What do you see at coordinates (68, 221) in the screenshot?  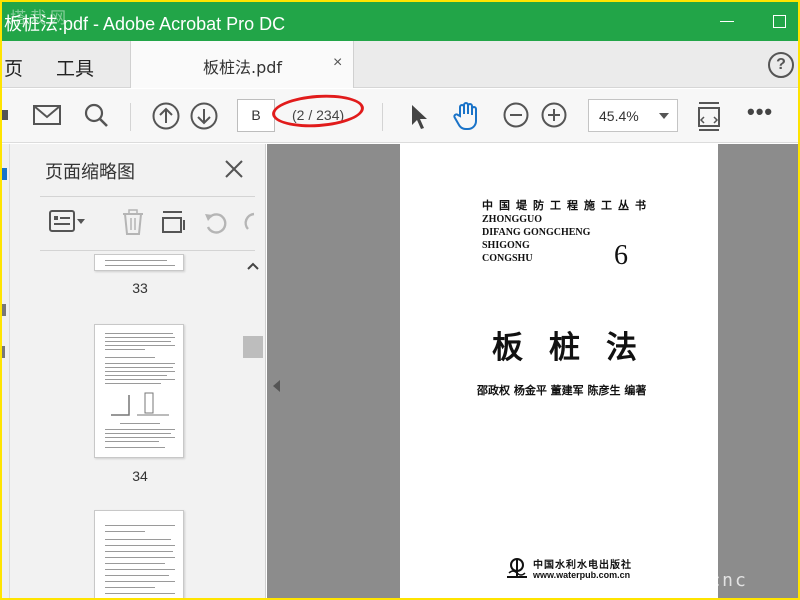 I see `options-menu-icon` at bounding box center [68, 221].